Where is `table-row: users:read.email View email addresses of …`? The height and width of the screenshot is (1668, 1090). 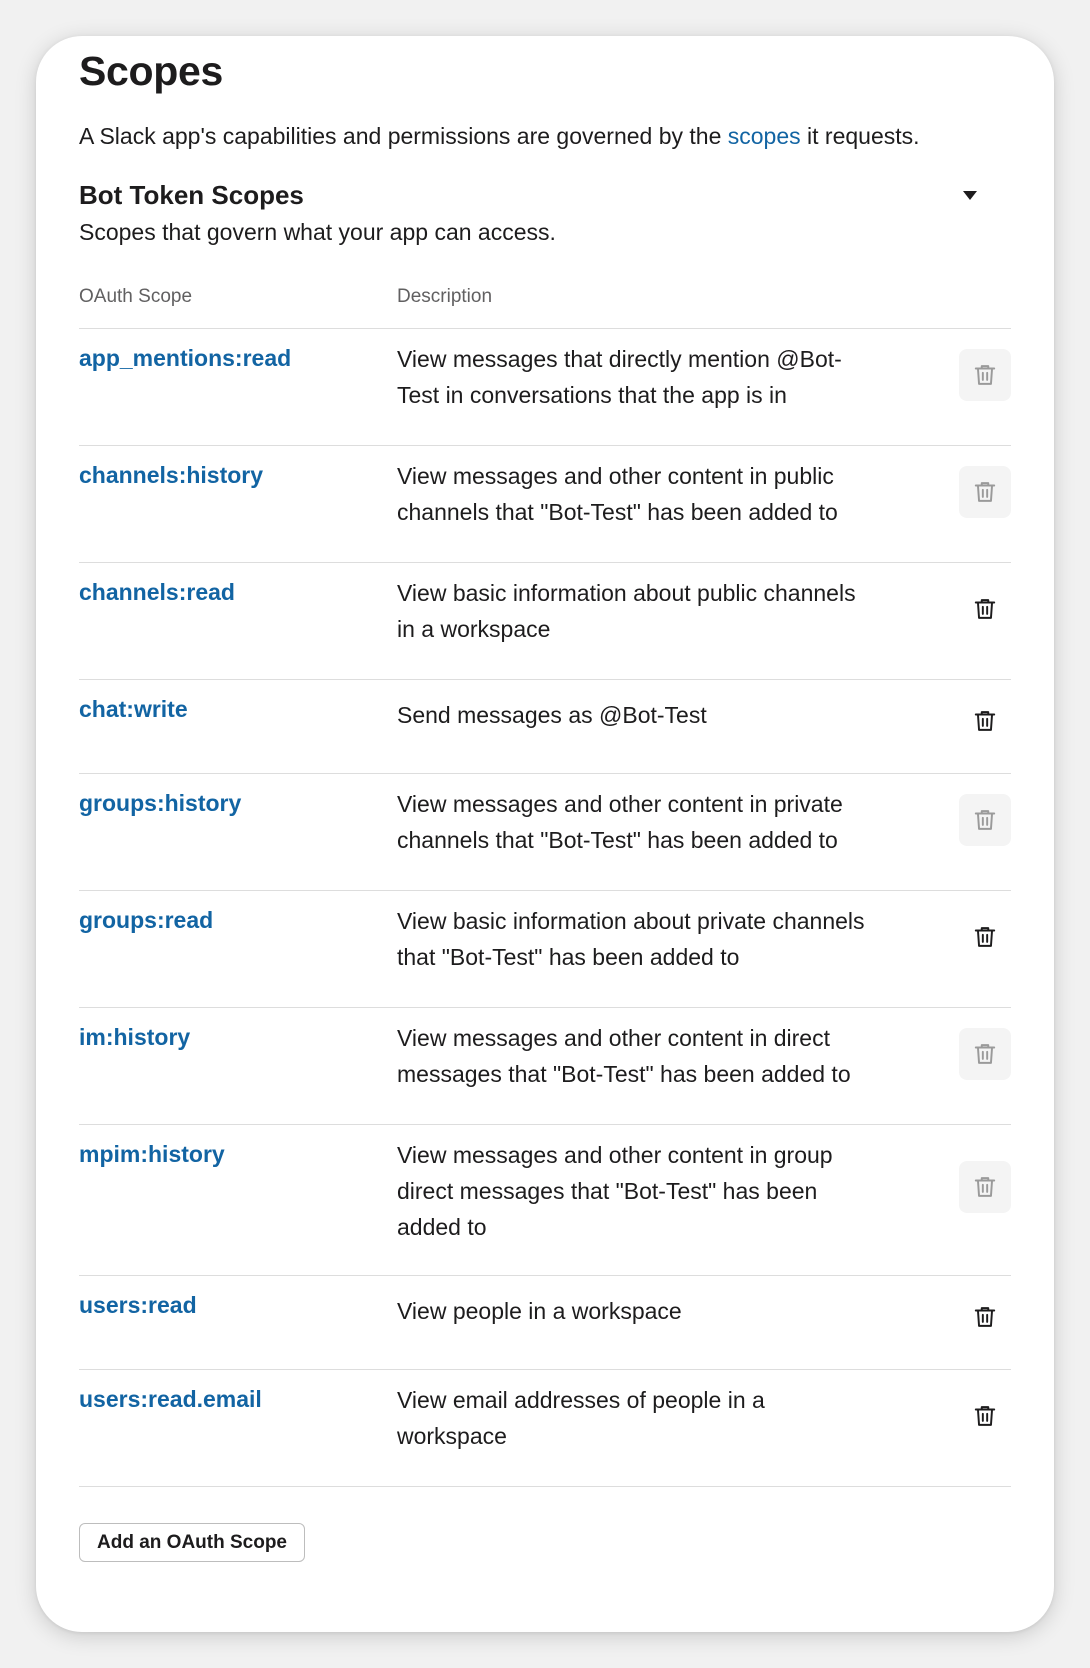
table-row: users:read.email View email addresses of … is located at coordinates (545, 1428).